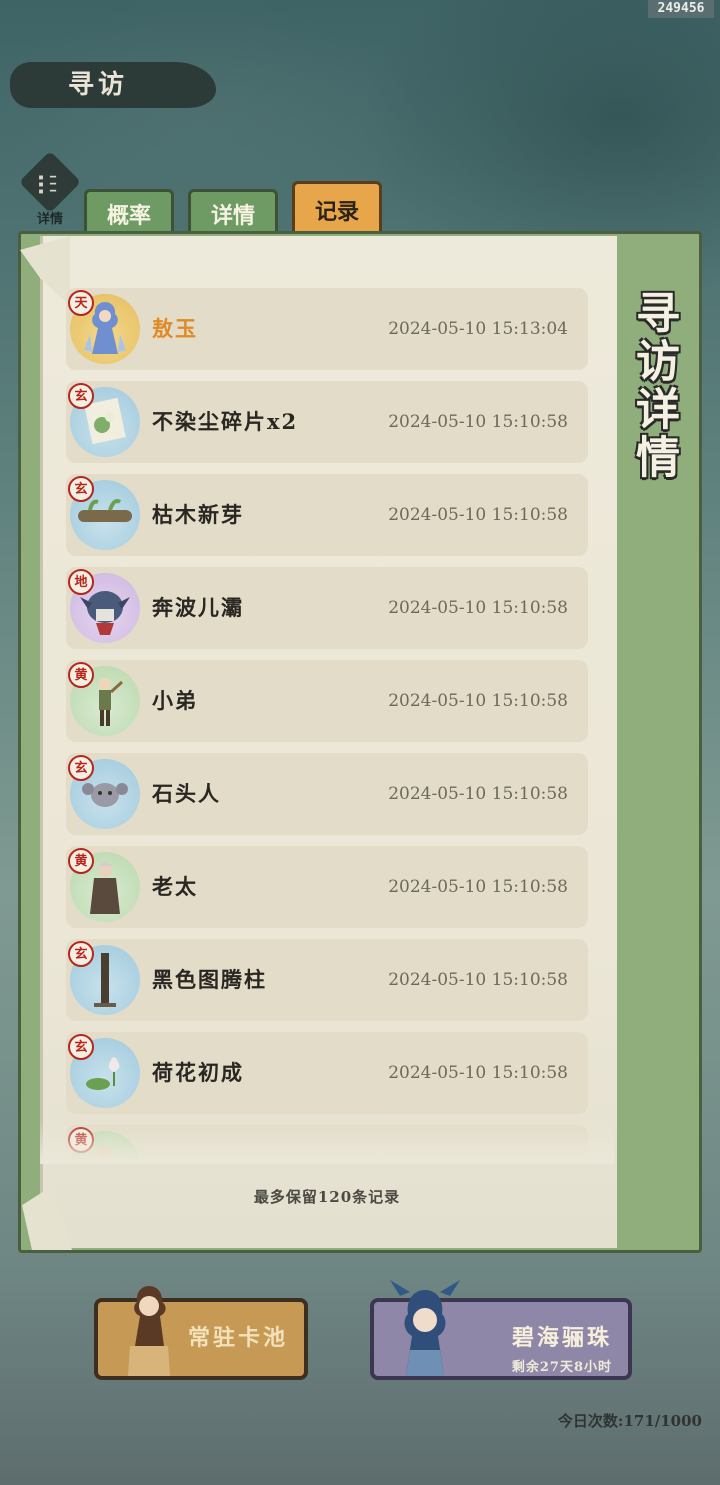 This screenshot has width=720, height=1485. I want to click on detail-badge-button: ▪ ━ ▪ ━ ▪ ━ 详情, so click(50, 189).